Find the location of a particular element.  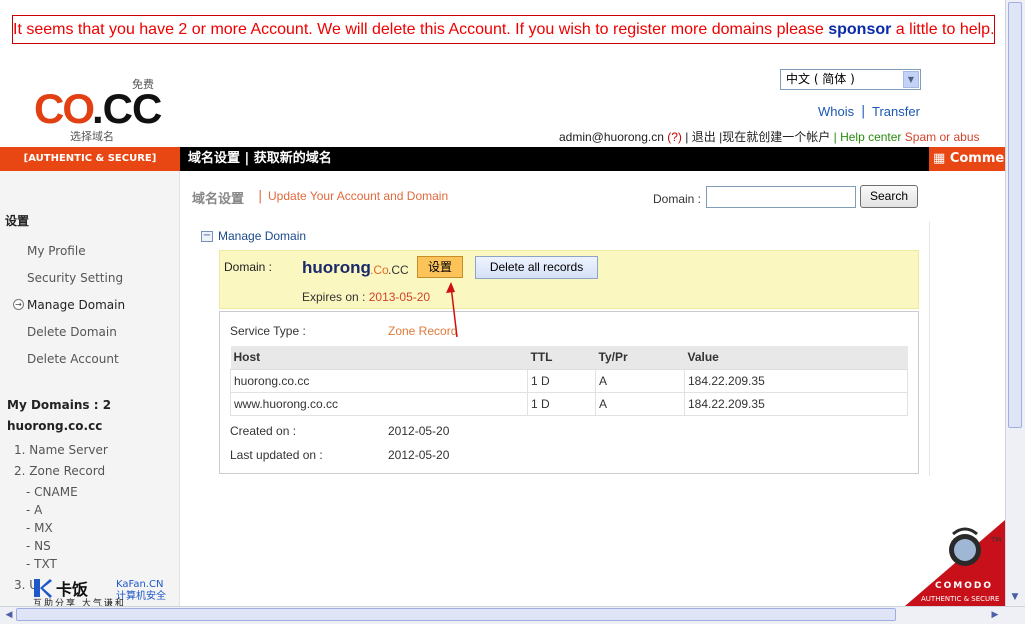

domain-search-label: Domain : is located at coordinates (677, 199).